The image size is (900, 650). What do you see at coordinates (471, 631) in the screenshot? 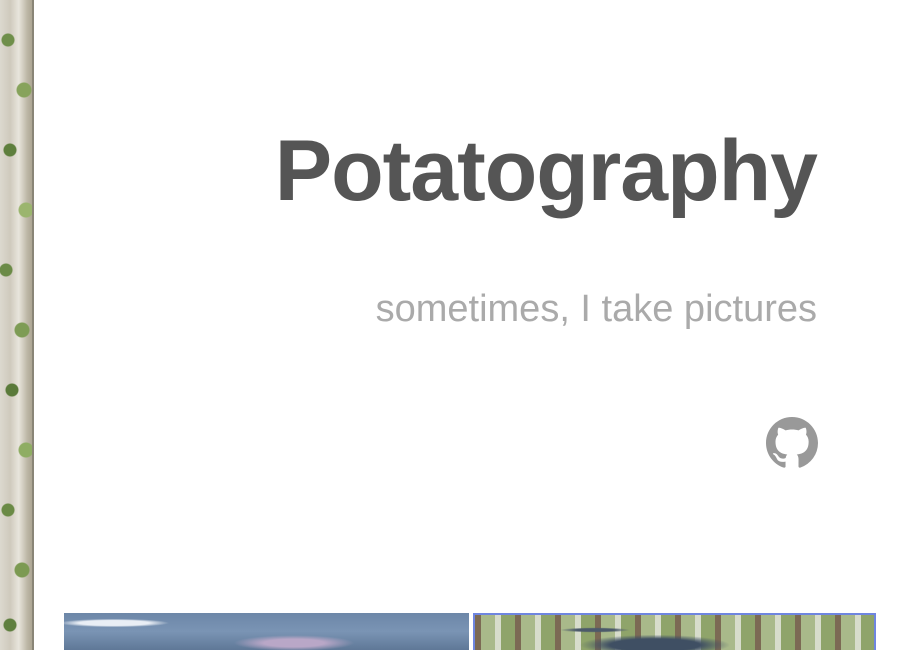
I see `photo-gallery` at bounding box center [471, 631].